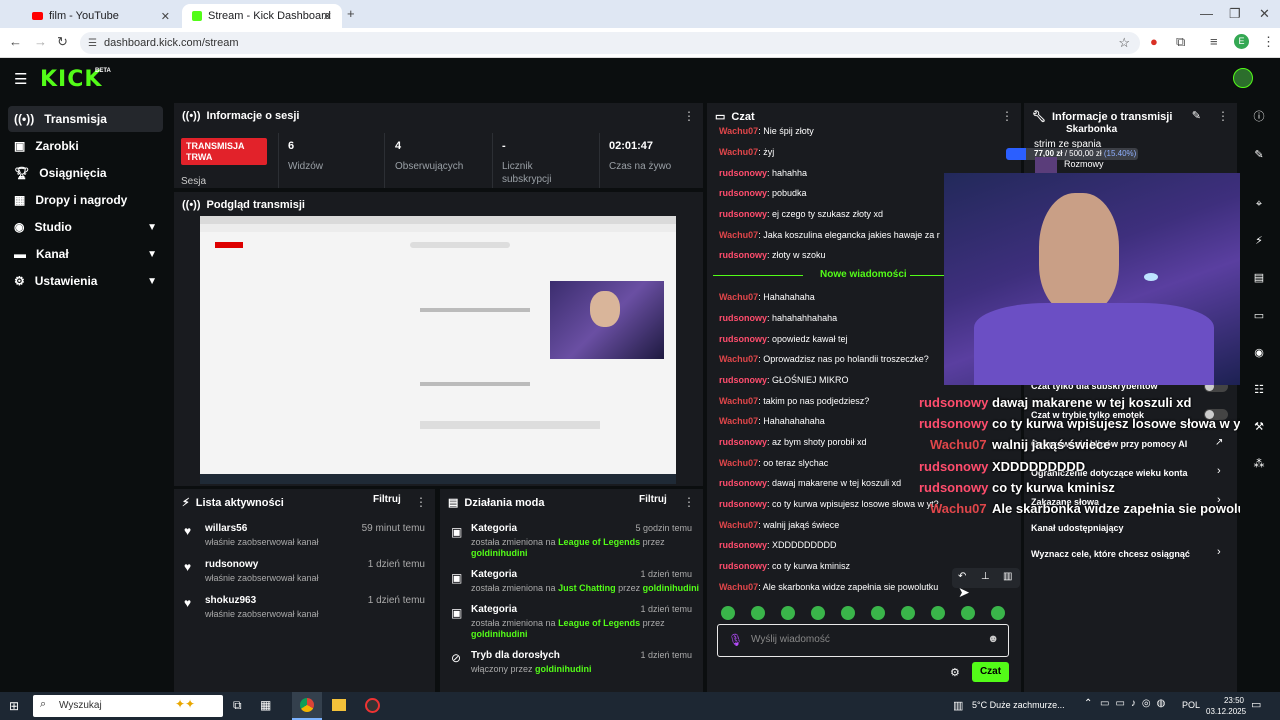 The image size is (1280, 720). What do you see at coordinates (85, 119) in the screenshot?
I see `sidebar-item-transmisja: ((•)) Transmisja` at bounding box center [85, 119].